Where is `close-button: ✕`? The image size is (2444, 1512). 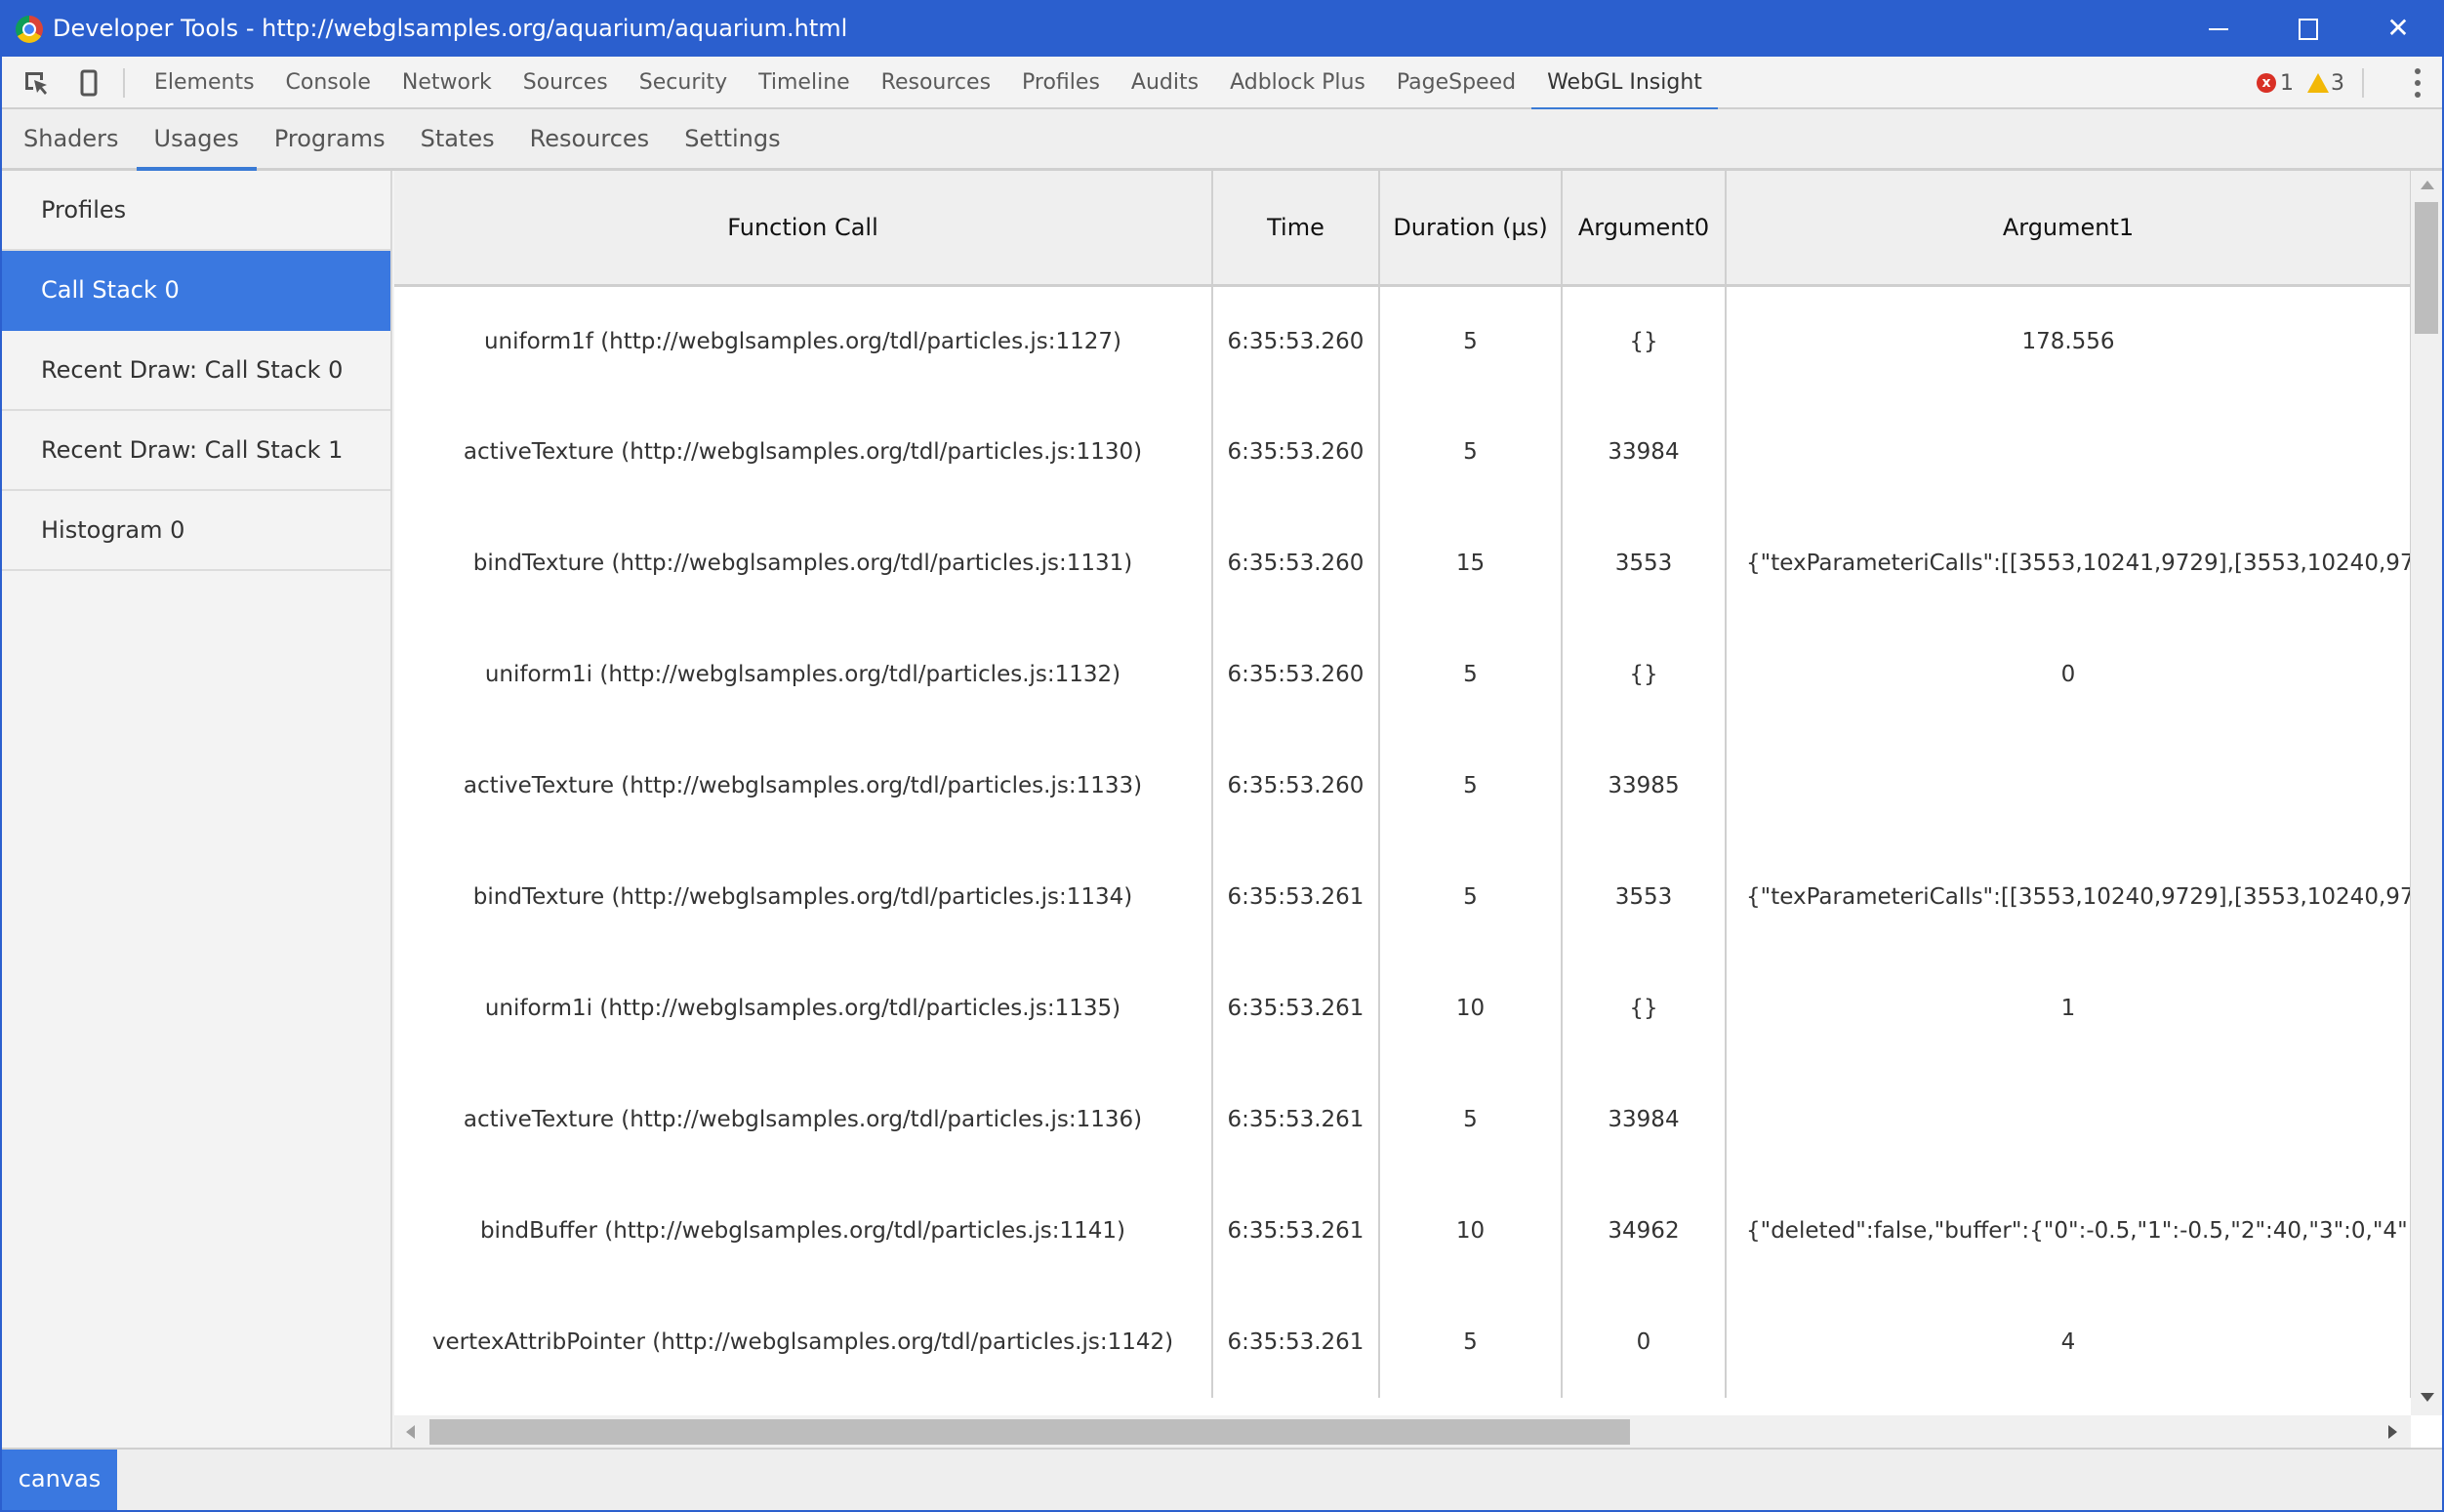
close-button: ✕ is located at coordinates (2398, 28).